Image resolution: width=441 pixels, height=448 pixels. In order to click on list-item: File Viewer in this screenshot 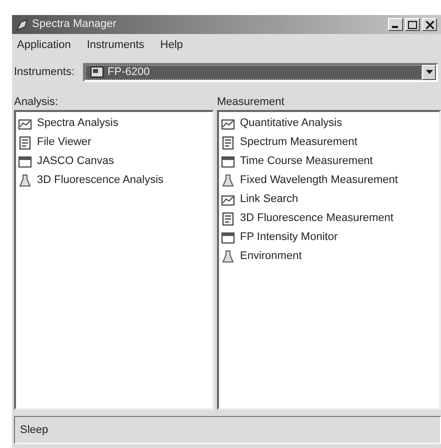, I will do `click(114, 142)`.